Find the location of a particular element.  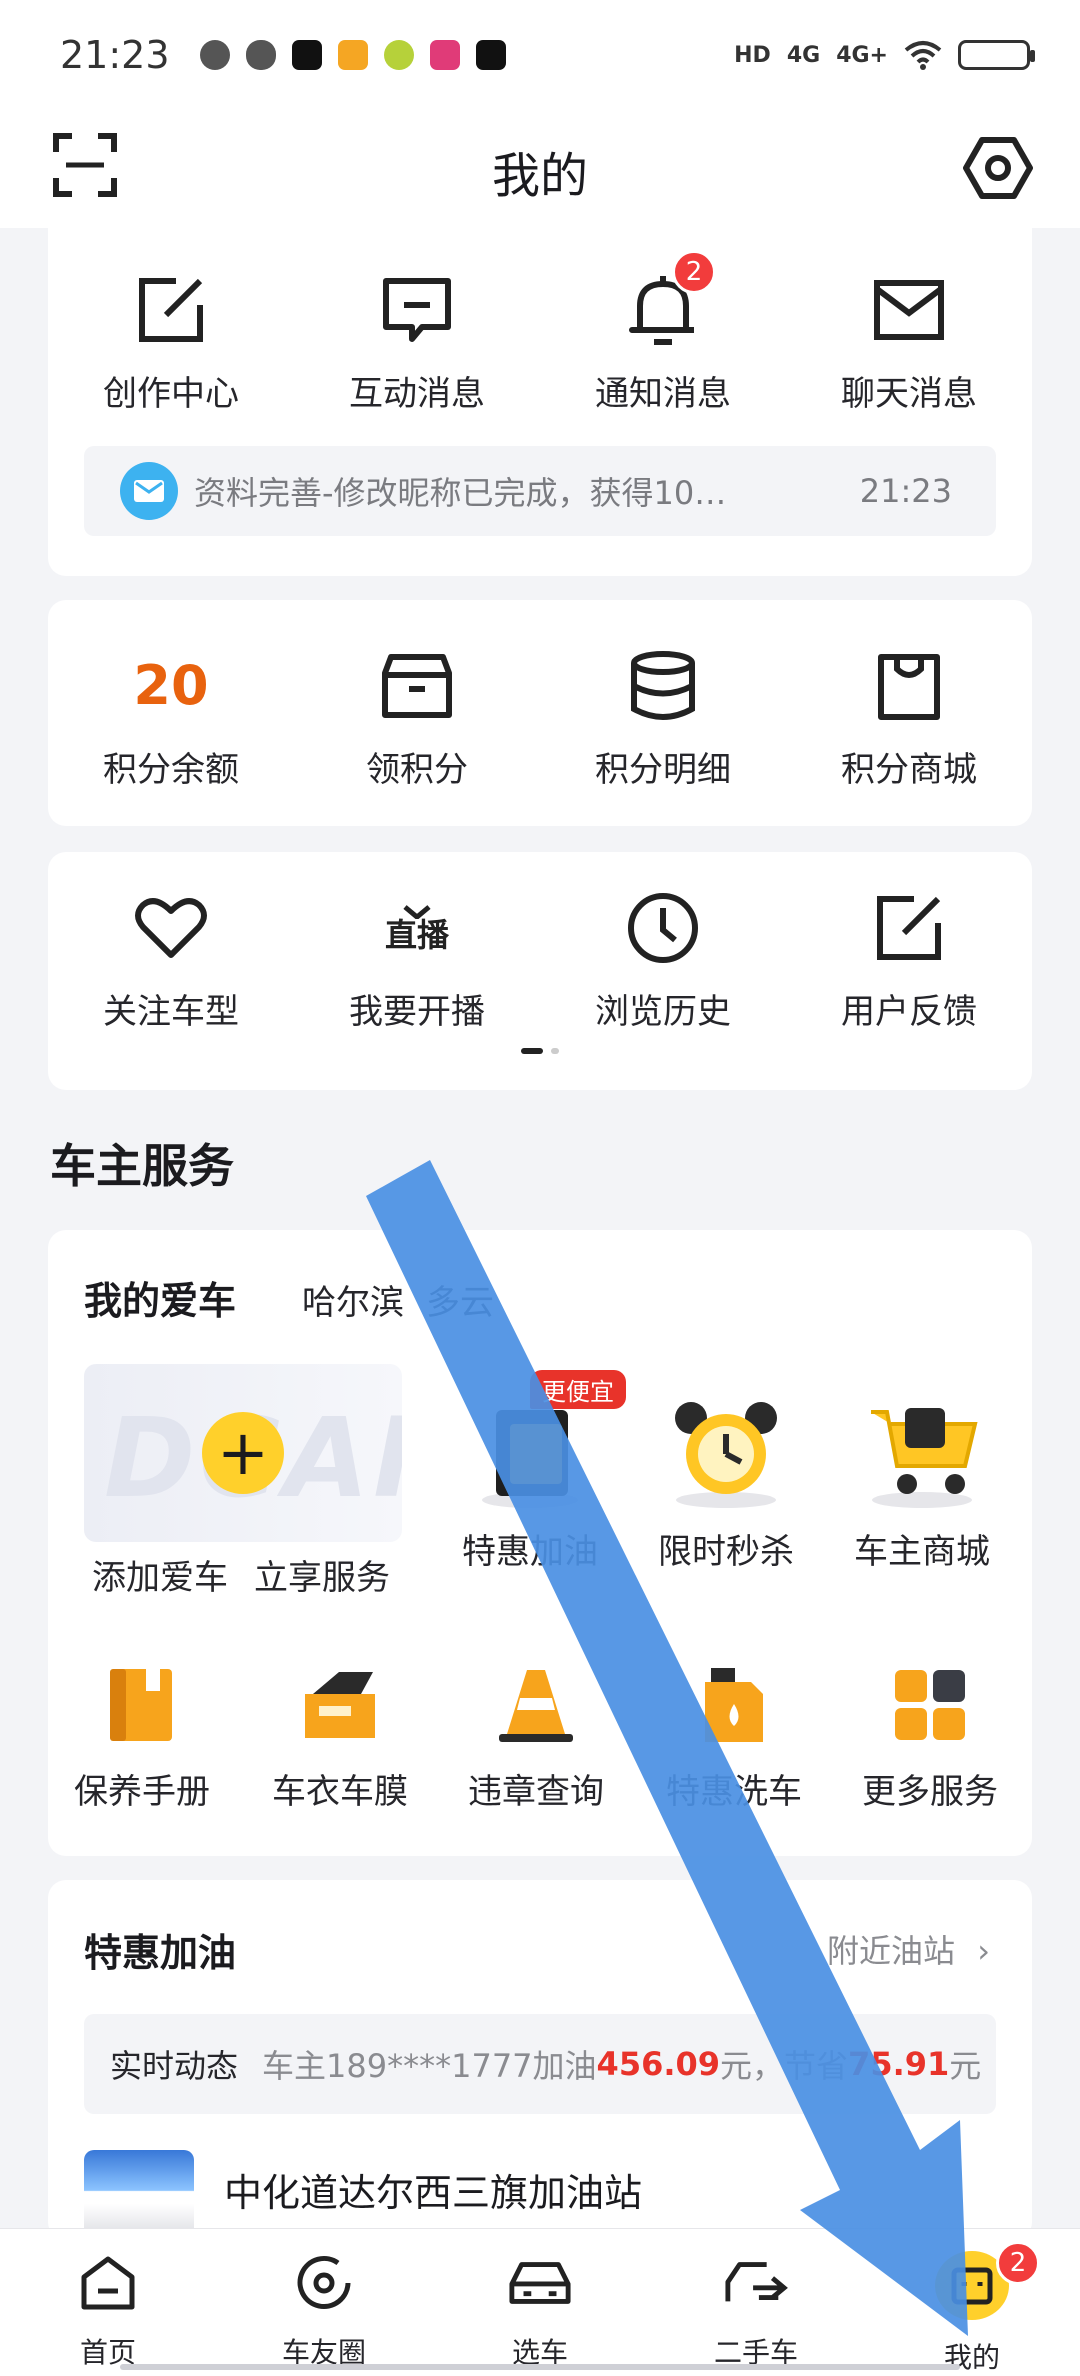

tab-community: 车友圈 is located at coordinates (324, 2302).